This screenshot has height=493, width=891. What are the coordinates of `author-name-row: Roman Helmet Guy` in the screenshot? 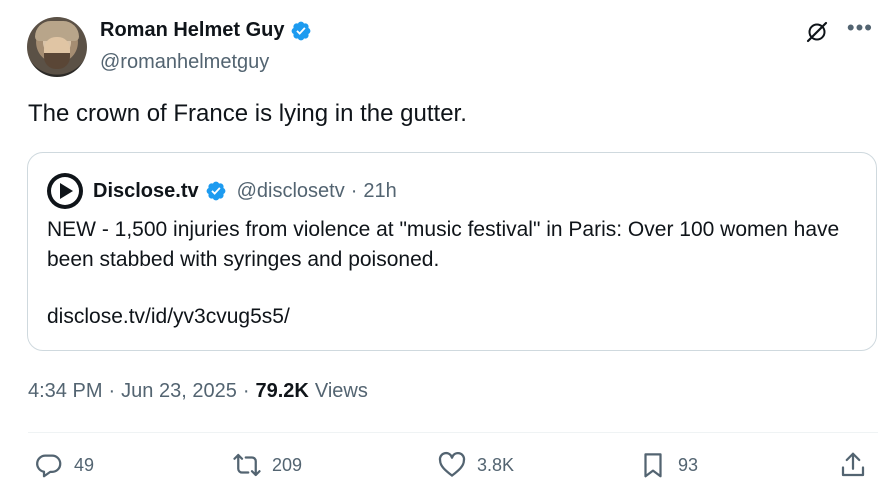 It's located at (206, 30).